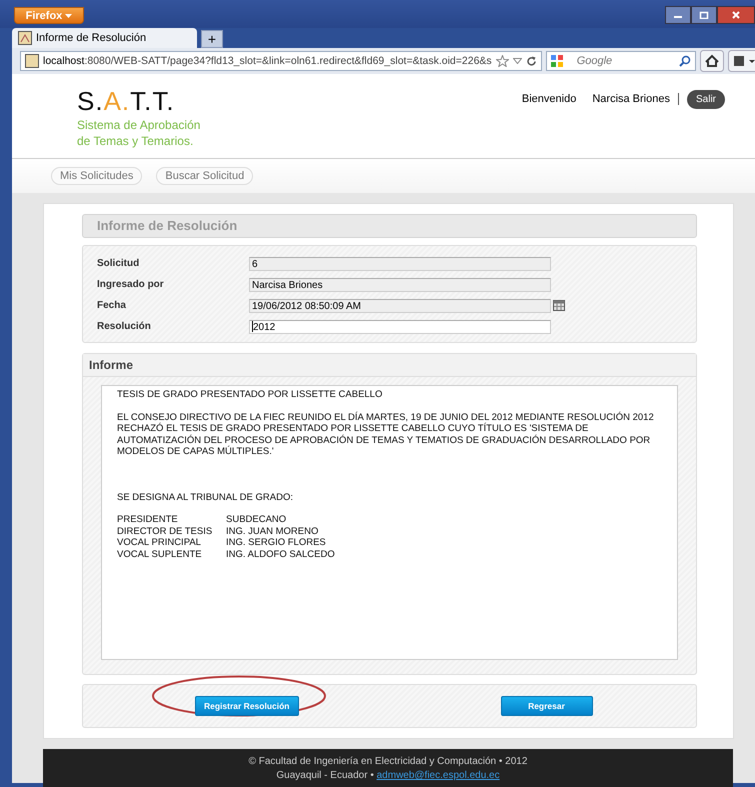 The image size is (755, 787). What do you see at coordinates (124, 326) in the screenshot?
I see `field-label: Resolución` at bounding box center [124, 326].